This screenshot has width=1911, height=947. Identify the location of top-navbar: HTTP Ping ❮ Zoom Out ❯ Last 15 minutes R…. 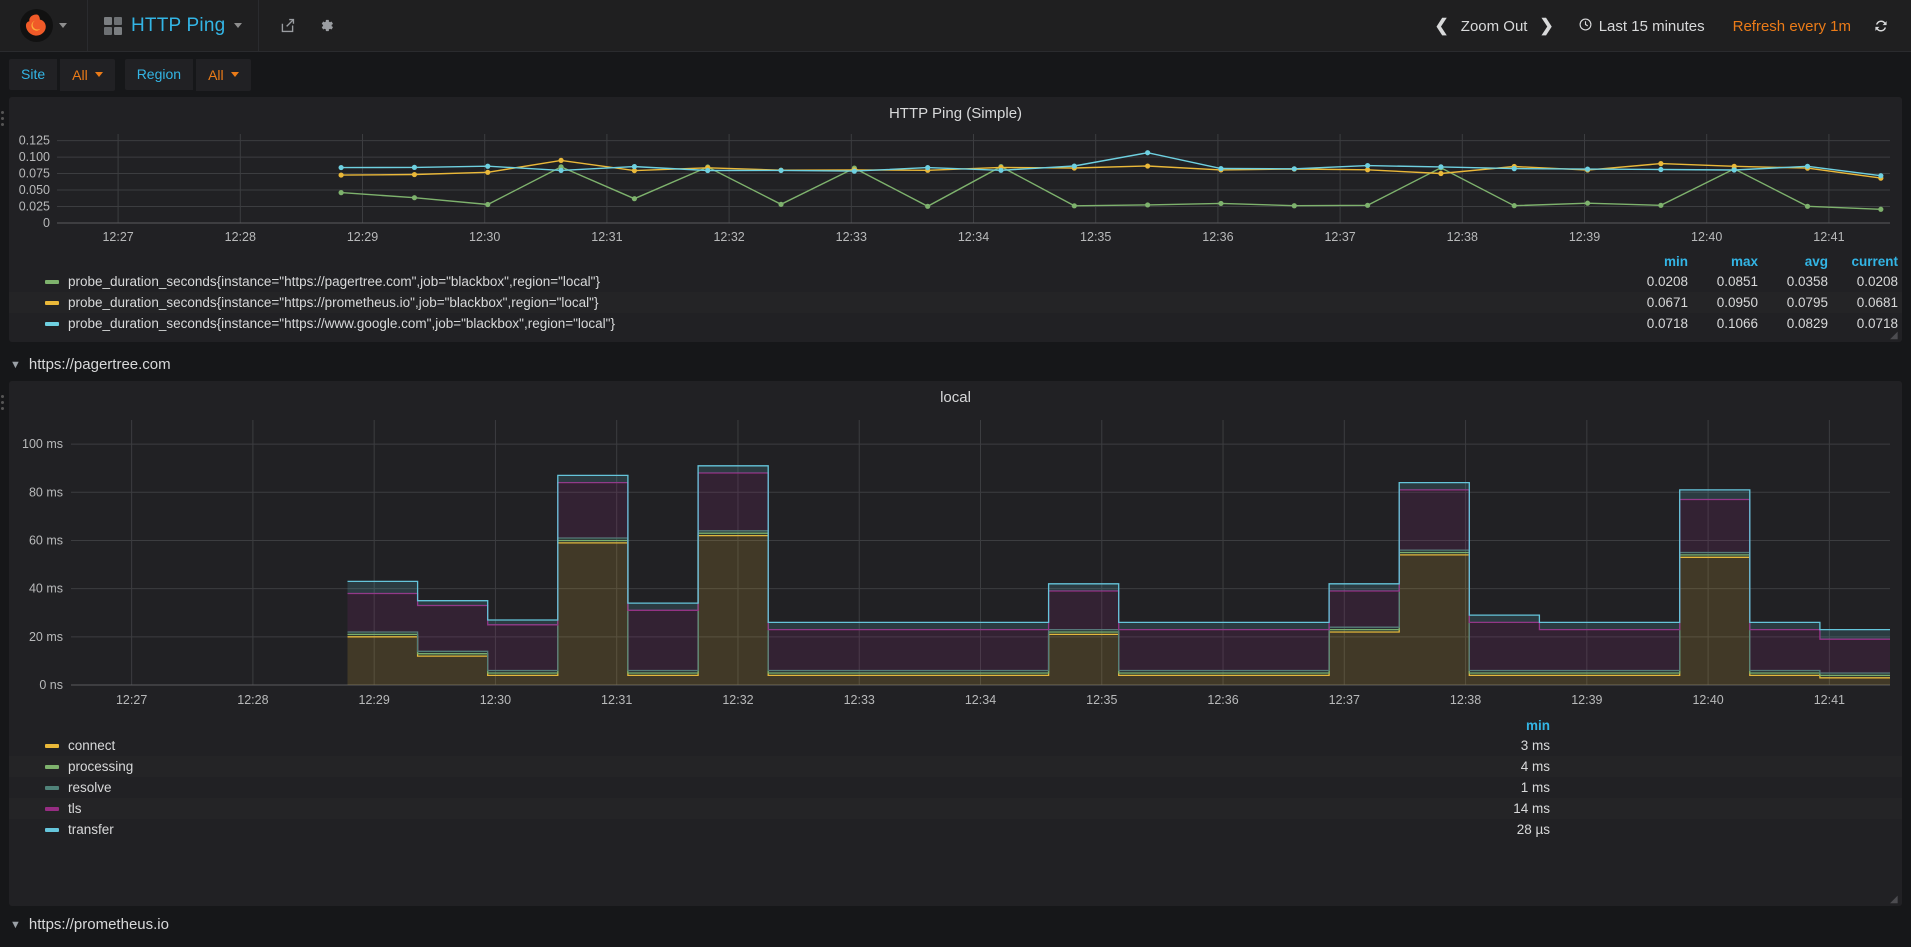
(955, 26).